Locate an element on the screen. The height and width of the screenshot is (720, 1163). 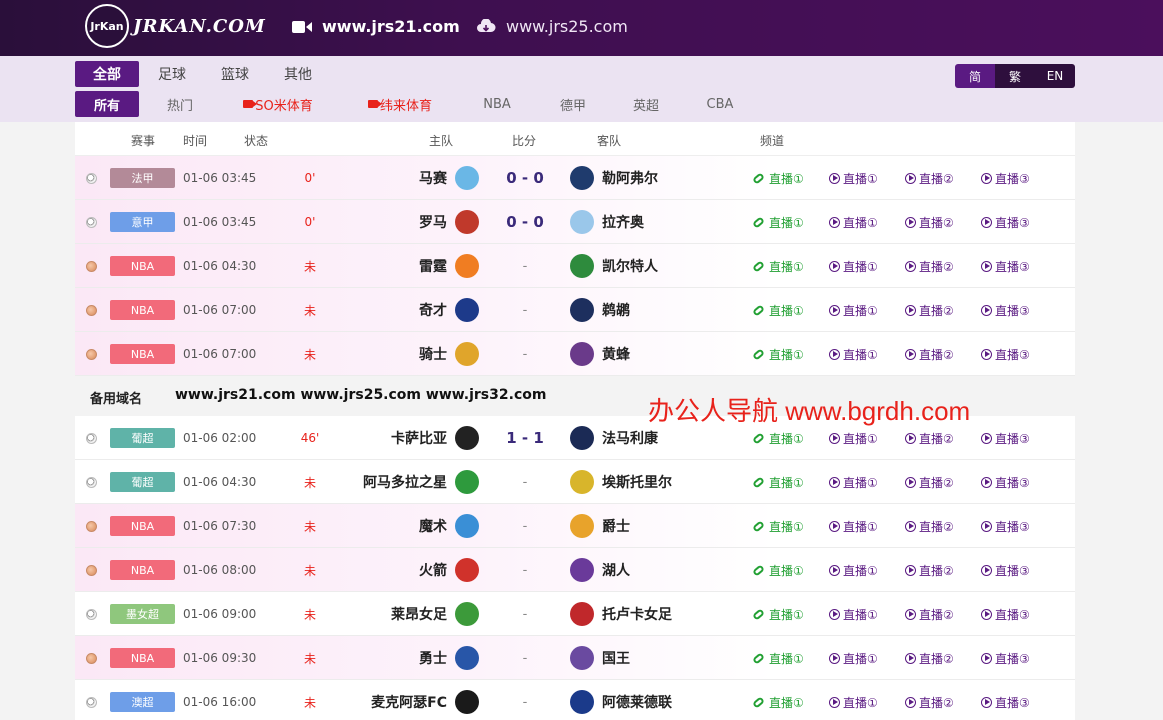
tab-basketball: 篮球 is located at coordinates (235, 74).